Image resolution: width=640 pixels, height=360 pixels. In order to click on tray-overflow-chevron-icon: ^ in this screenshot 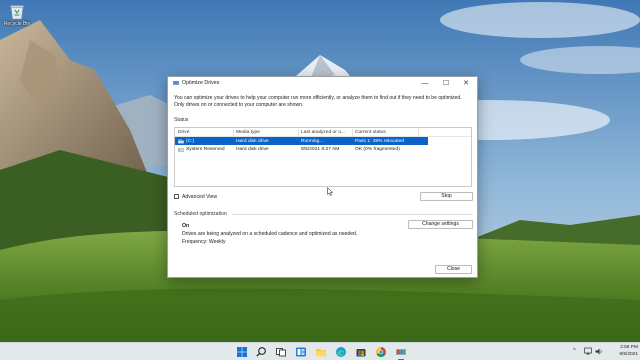, I will do `click(574, 351)`.